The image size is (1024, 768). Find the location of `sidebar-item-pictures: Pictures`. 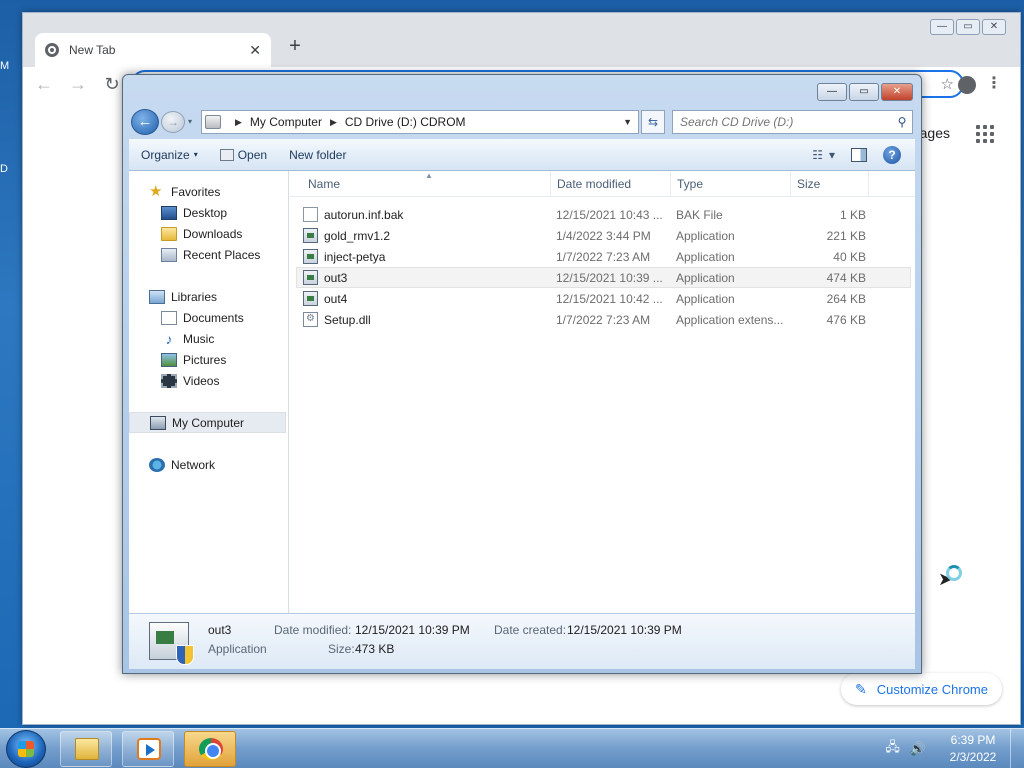

sidebar-item-pictures: Pictures is located at coordinates (208, 359).